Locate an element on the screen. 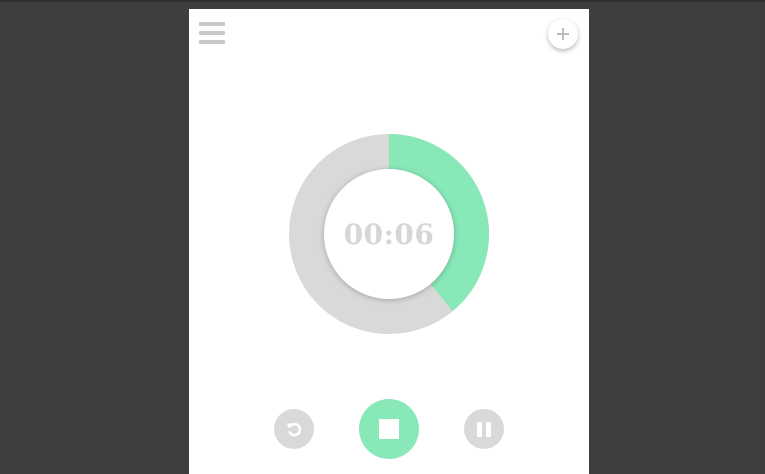 This screenshot has width=765, height=474. stop-icon is located at coordinates (389, 429).